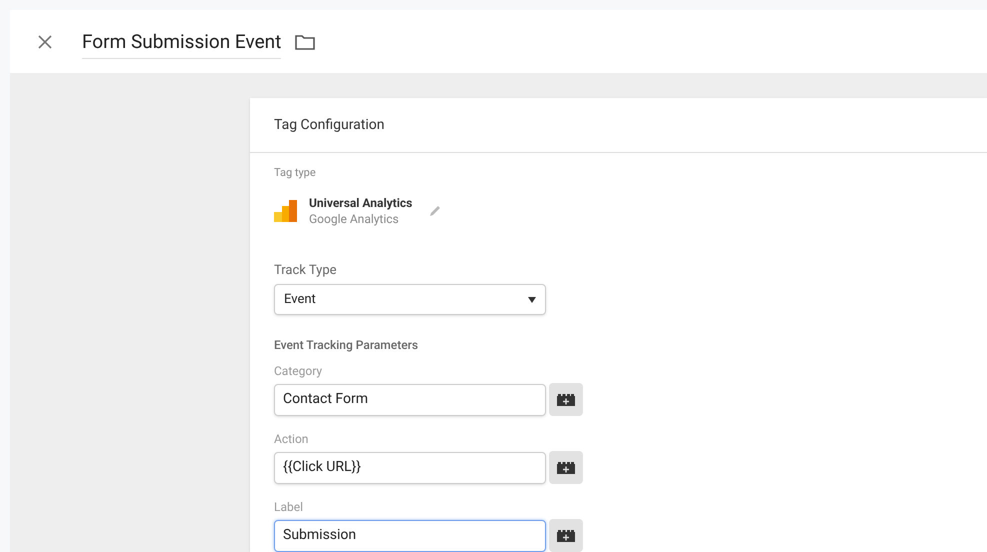 This screenshot has width=987, height=552. What do you see at coordinates (410, 536) in the screenshot?
I see `text-field: Submission` at bounding box center [410, 536].